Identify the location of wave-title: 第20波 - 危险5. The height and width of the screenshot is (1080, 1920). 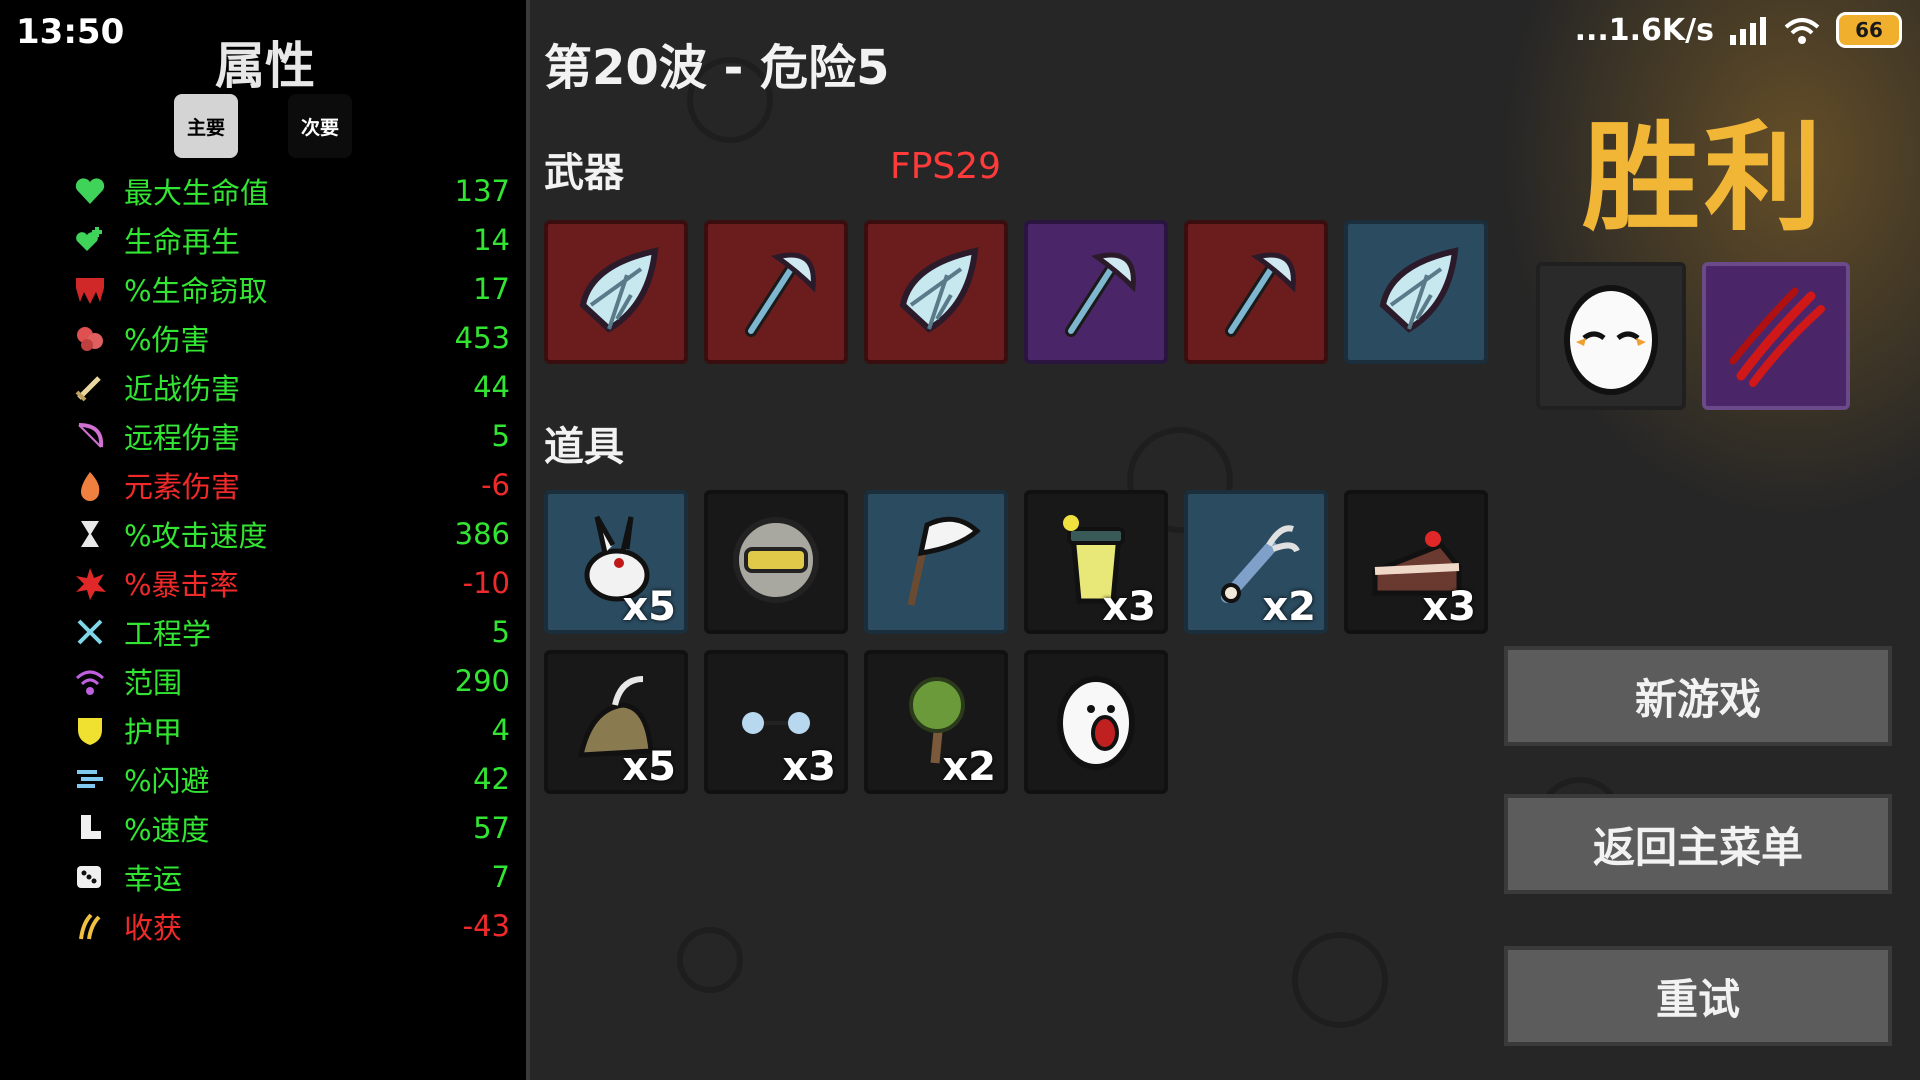
(717, 68).